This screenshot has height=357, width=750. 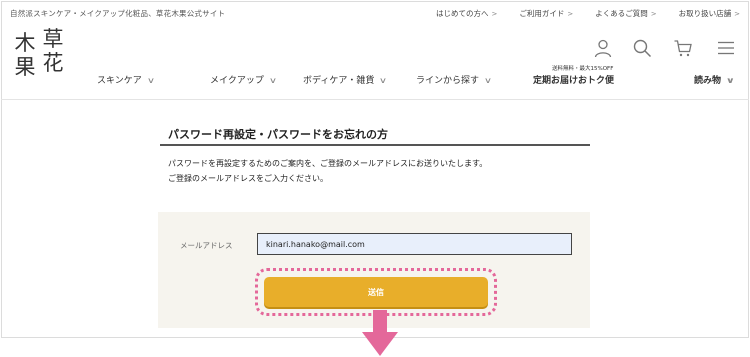 What do you see at coordinates (714, 79) in the screenshot?
I see `nav-readings: 読み物 ∨` at bounding box center [714, 79].